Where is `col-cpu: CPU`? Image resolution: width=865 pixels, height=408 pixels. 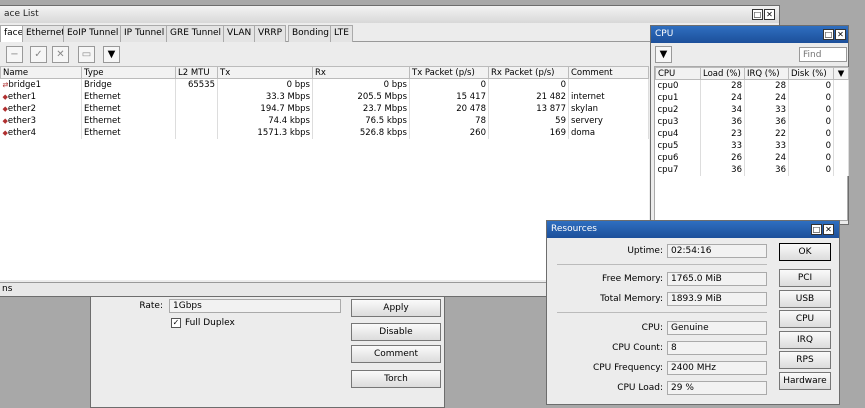
col-cpu: CPU is located at coordinates (678, 73).